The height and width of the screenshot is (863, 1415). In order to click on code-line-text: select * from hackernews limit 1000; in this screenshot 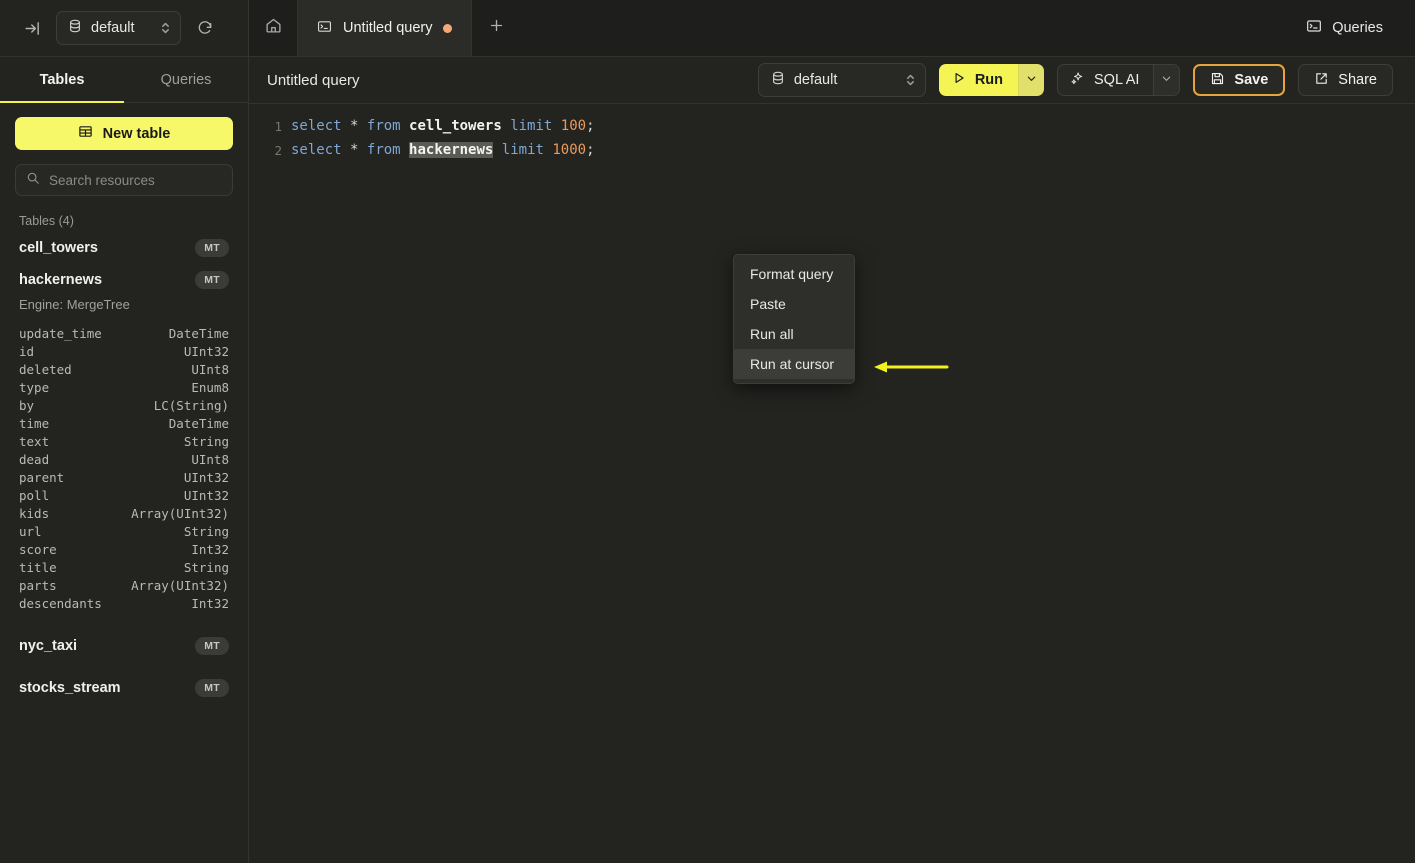, I will do `click(443, 150)`.